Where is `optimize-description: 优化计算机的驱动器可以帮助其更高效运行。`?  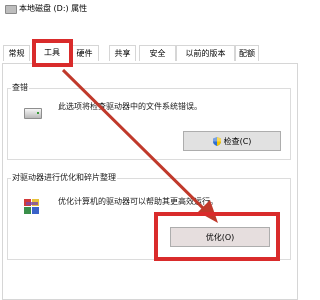 optimize-description: 优化计算机的驱动器可以帮助其更高效运行。 is located at coordinates (138, 201).